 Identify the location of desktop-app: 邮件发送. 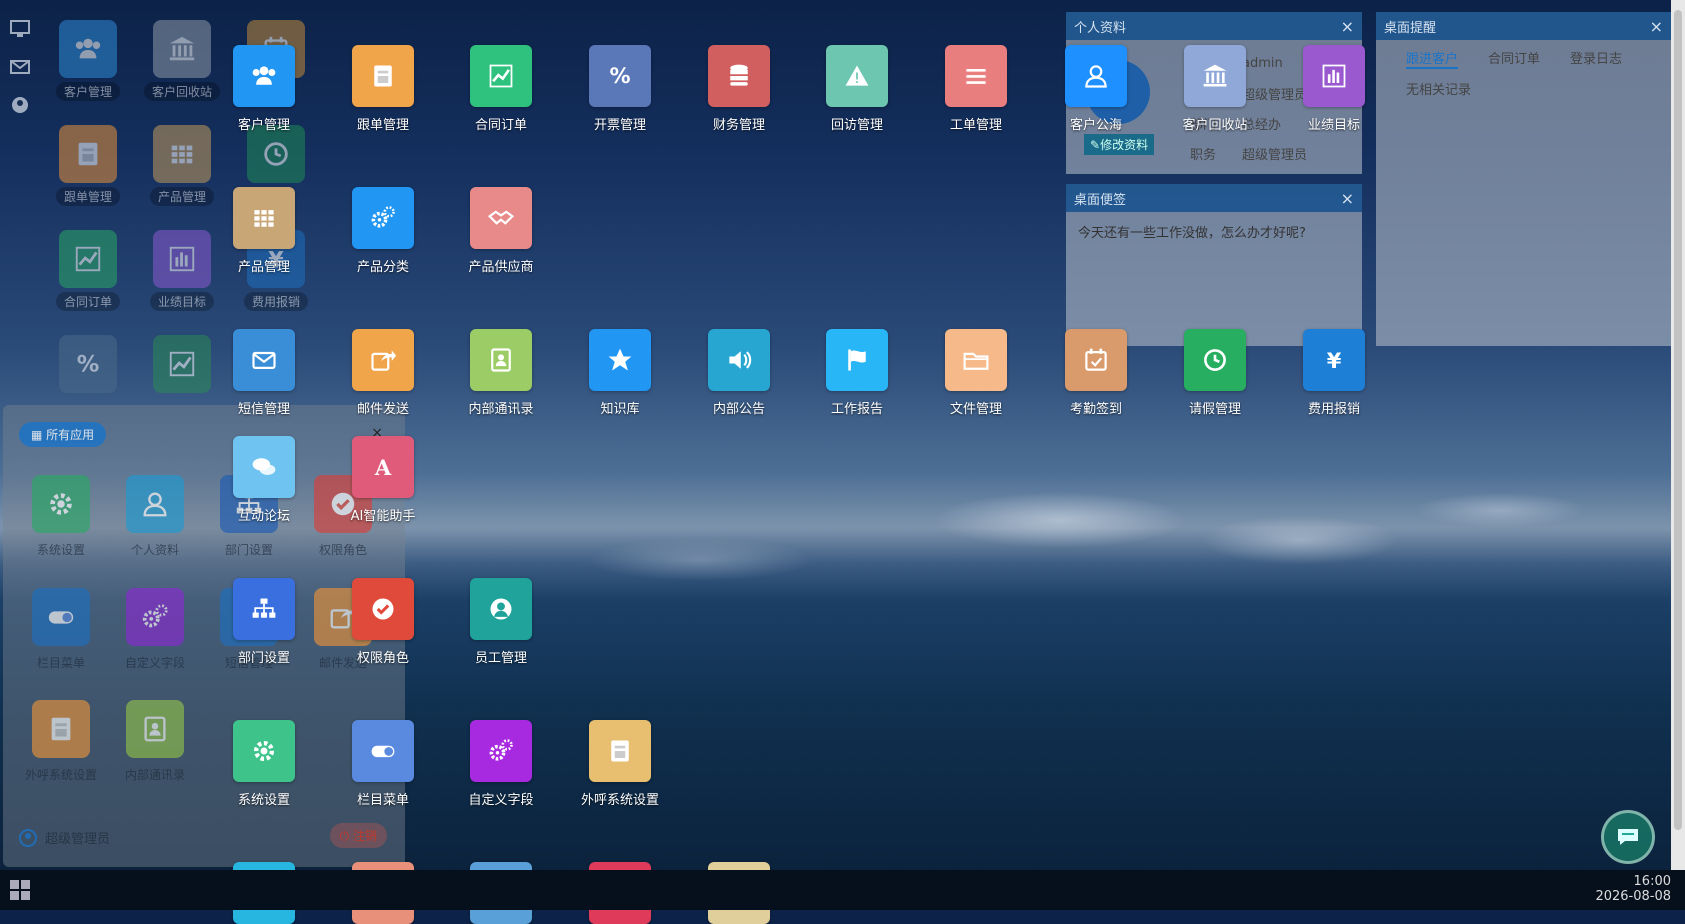
(383, 373).